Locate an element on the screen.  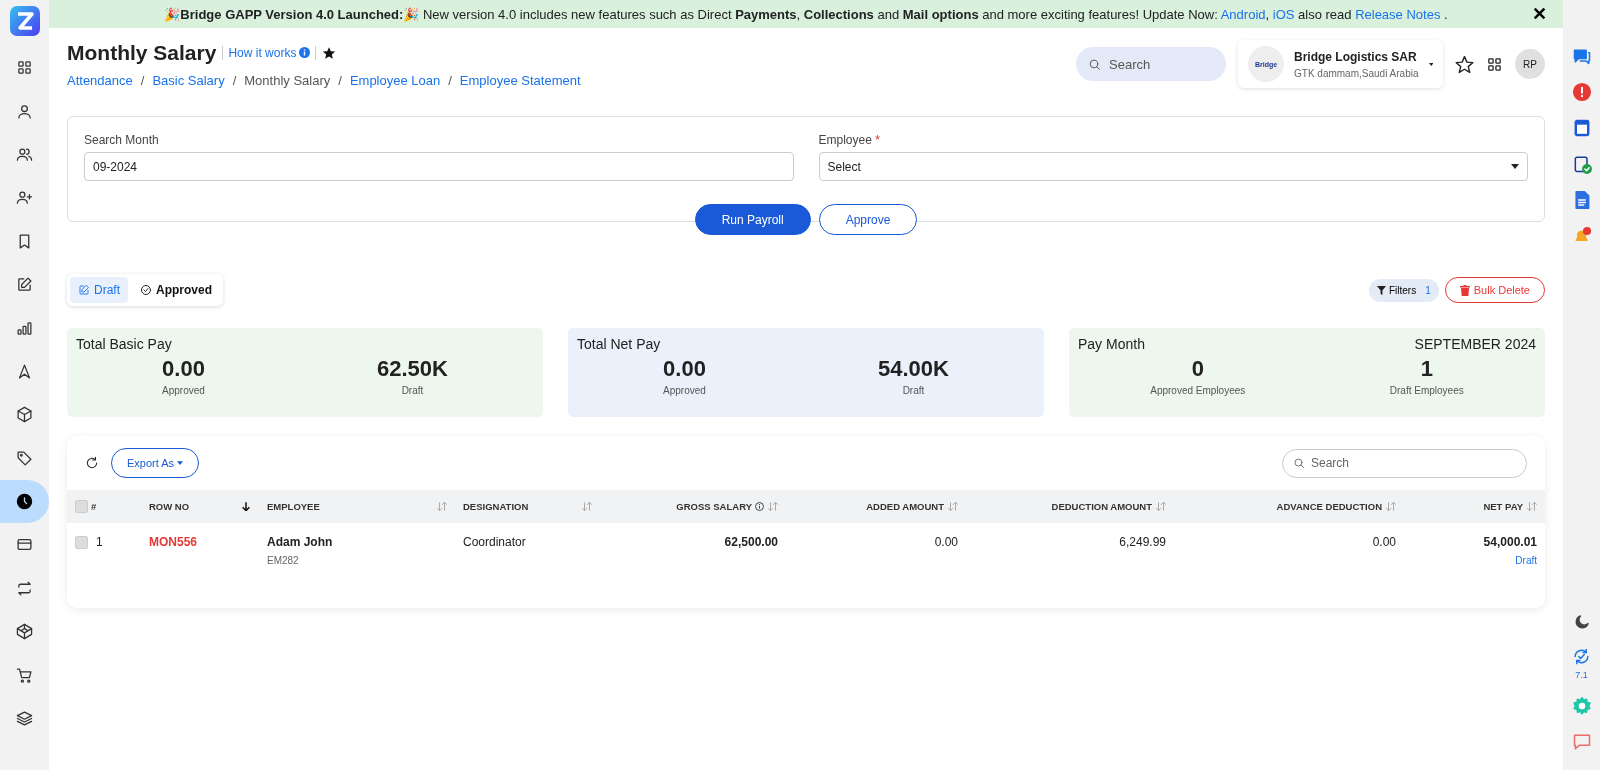
announcement-link: iOS is located at coordinates (1283, 14).